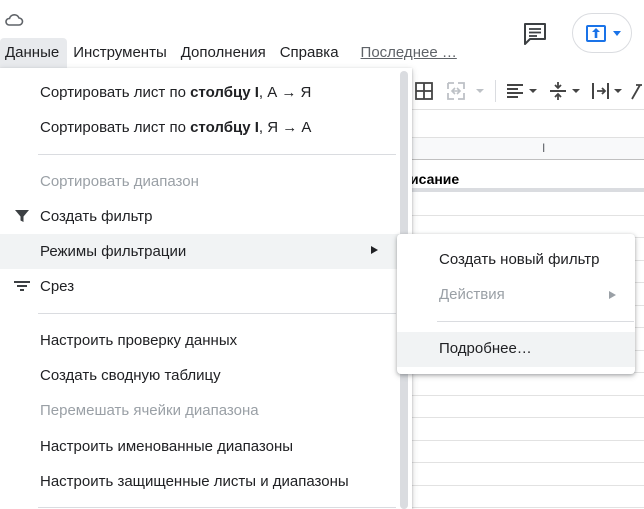 The image size is (644, 509). Describe the element at coordinates (176, 127) in the screenshot. I see `menu-item-label: Сортировать лист по столбцу I, Я → А` at that location.